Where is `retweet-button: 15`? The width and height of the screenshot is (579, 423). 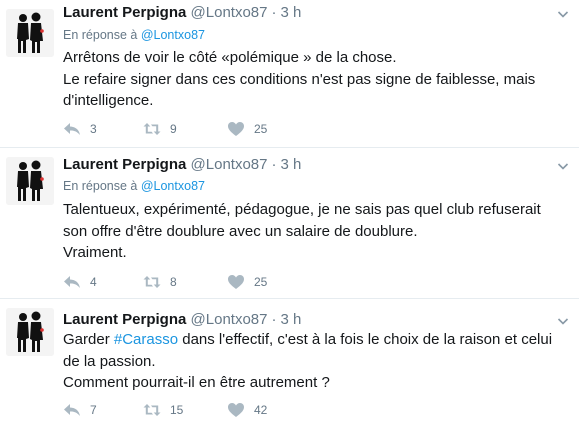 retweet-button: 15 is located at coordinates (163, 410).